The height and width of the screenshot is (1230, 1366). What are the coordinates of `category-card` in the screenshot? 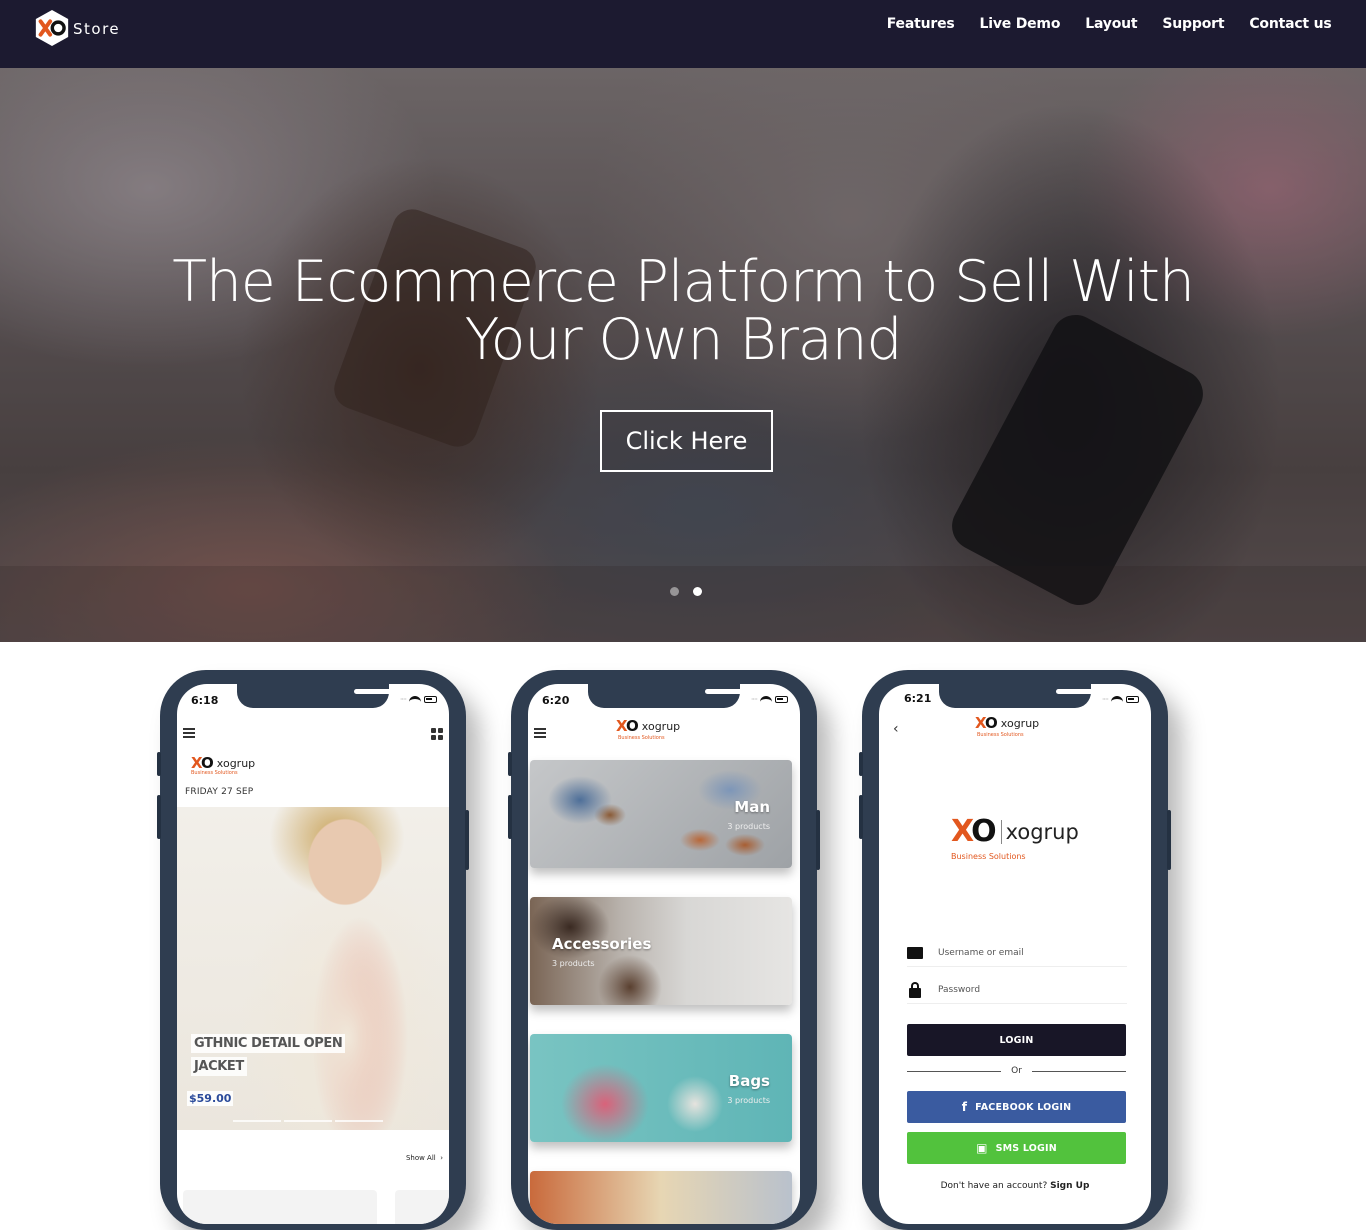 It's located at (661, 1197).